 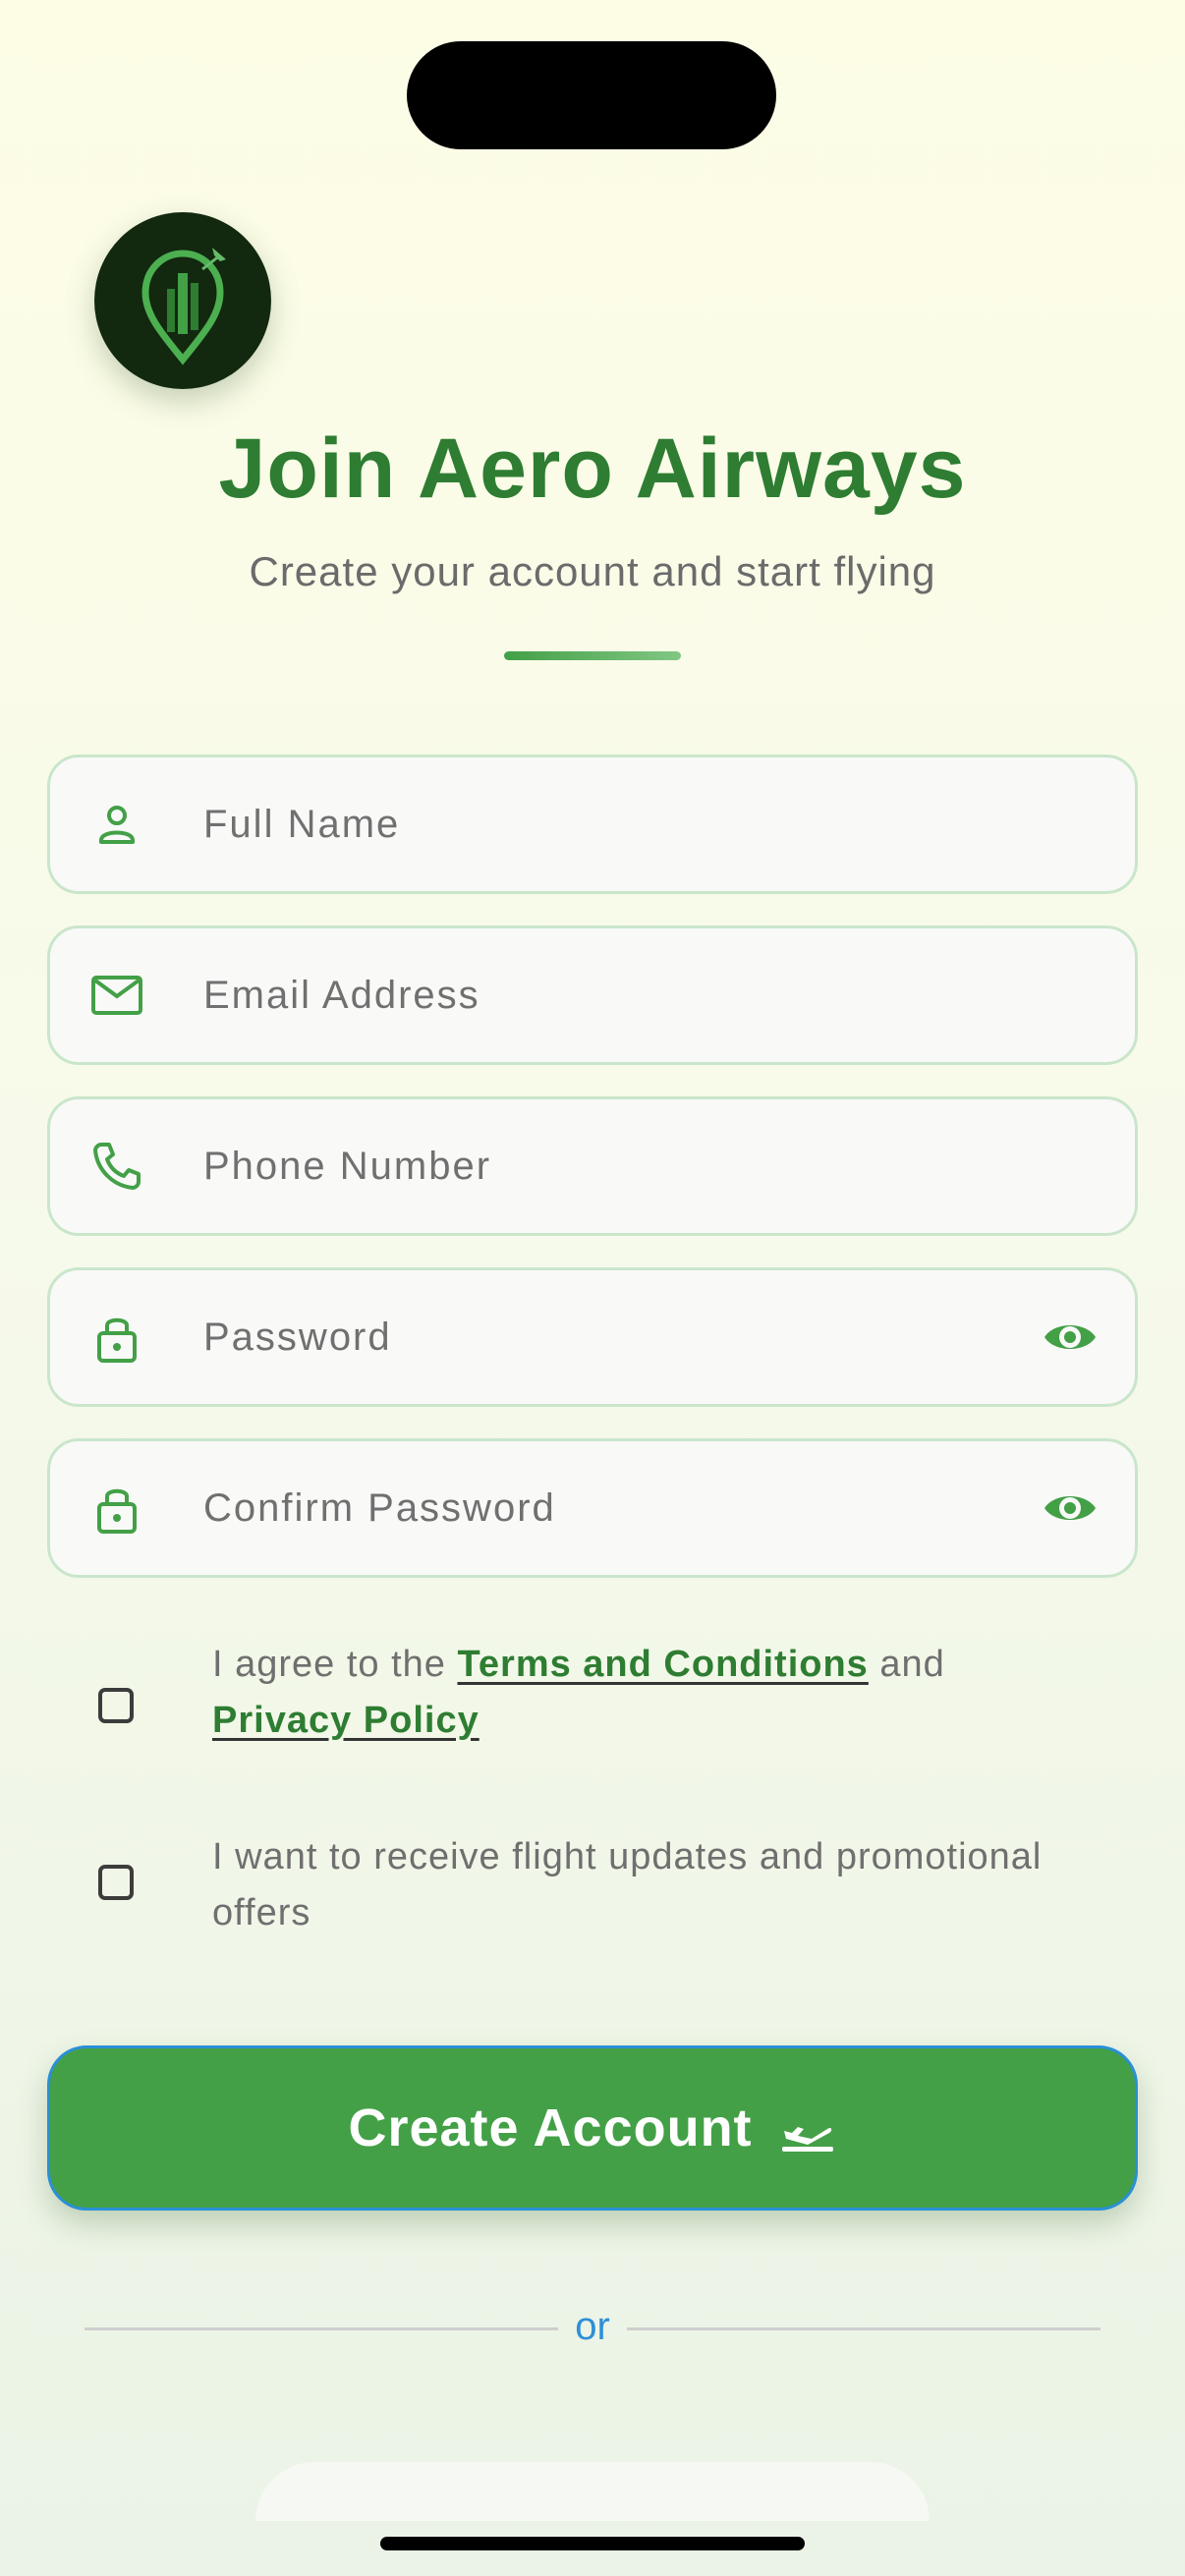 What do you see at coordinates (664, 1664) in the screenshot?
I see `terms-link: Terms and Conditions` at bounding box center [664, 1664].